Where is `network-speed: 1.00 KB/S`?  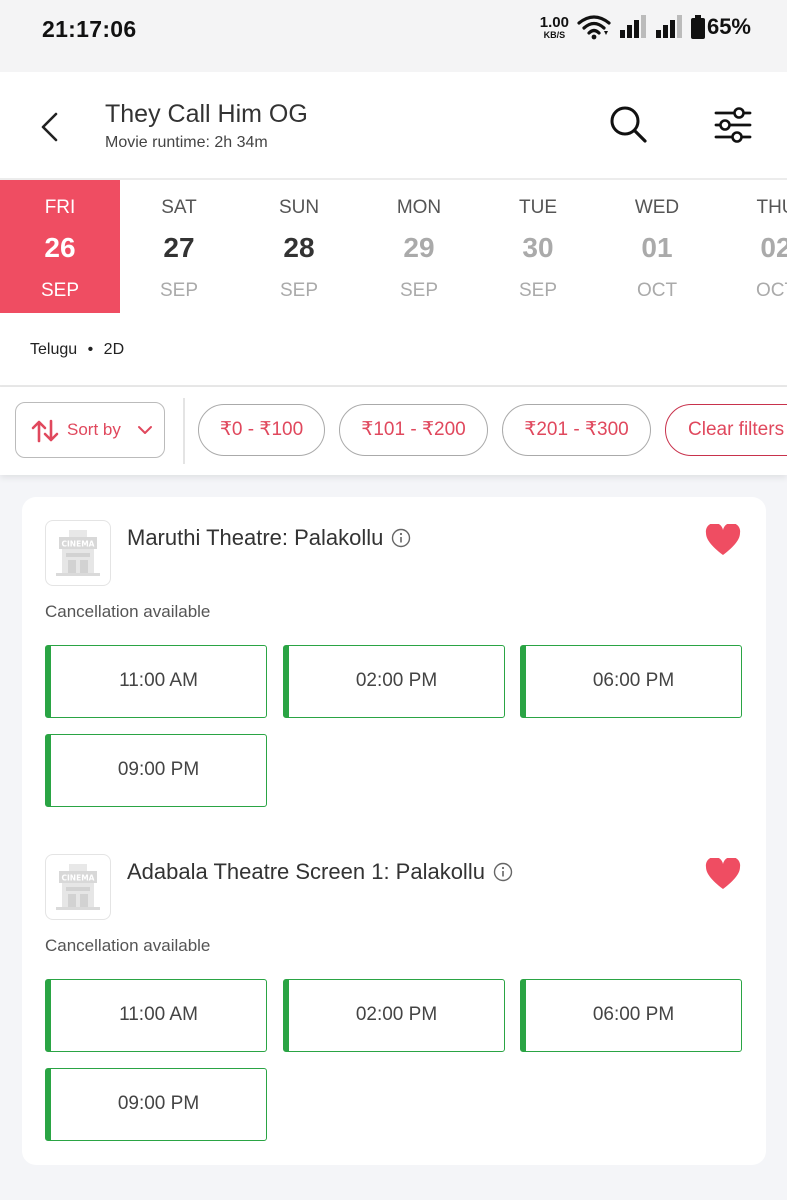 network-speed: 1.00 KB/S is located at coordinates (554, 27).